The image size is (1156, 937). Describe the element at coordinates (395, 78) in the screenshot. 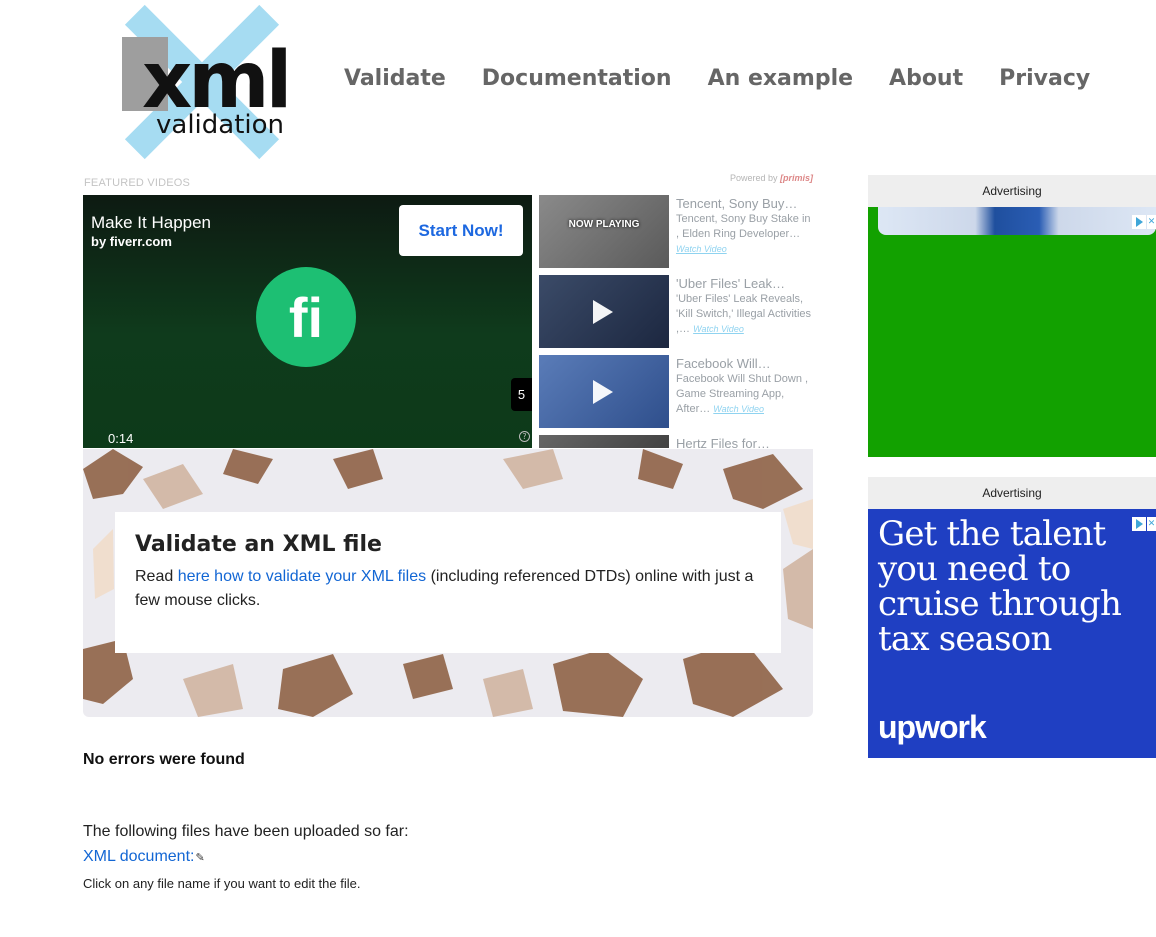

I see `nav-validate: Validate` at that location.